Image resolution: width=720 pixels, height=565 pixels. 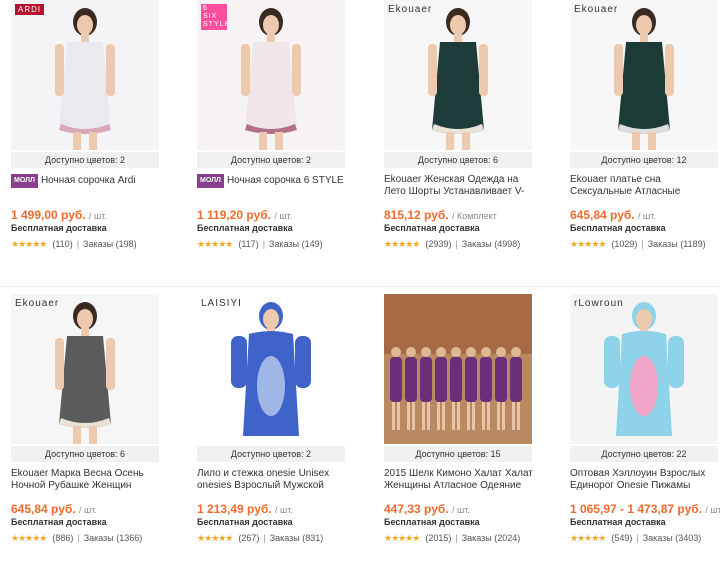 What do you see at coordinates (599, 303) in the screenshot?
I see `brand-logo: rLowroun` at bounding box center [599, 303].